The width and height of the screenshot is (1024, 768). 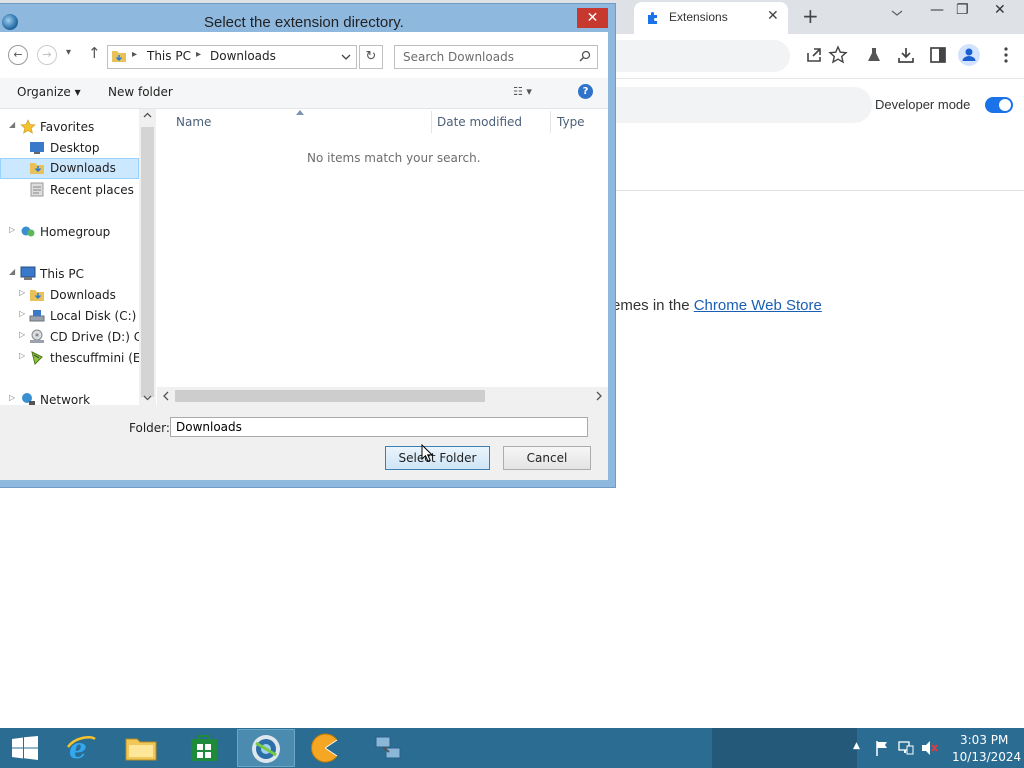 What do you see at coordinates (1000, 10) in the screenshot?
I see `window-close-button: ✕` at bounding box center [1000, 10].